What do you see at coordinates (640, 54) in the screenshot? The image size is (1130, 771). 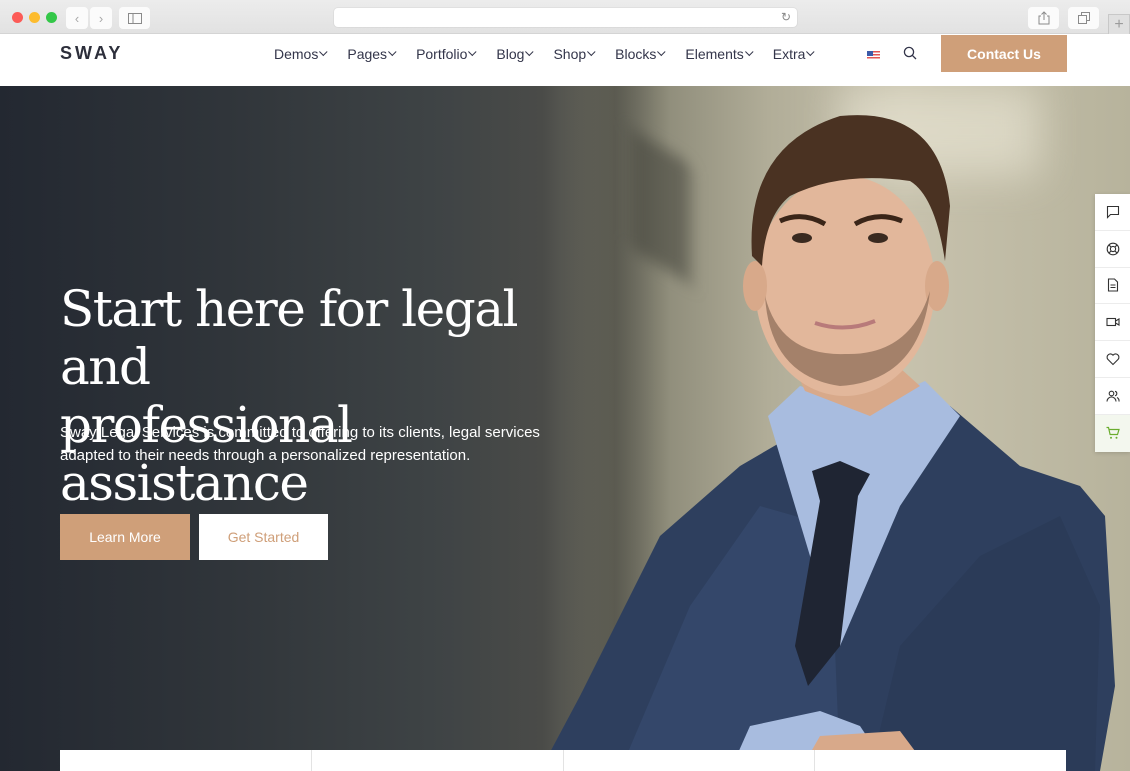 I see `nav-item-blocks: Blocks` at bounding box center [640, 54].